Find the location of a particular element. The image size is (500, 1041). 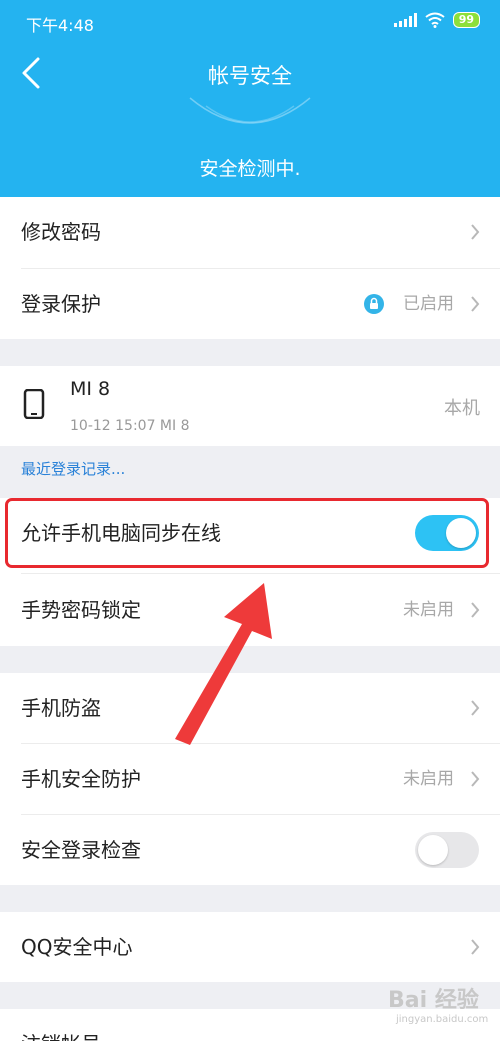

phone-security-label: 手机安全防护 is located at coordinates (81, 779).